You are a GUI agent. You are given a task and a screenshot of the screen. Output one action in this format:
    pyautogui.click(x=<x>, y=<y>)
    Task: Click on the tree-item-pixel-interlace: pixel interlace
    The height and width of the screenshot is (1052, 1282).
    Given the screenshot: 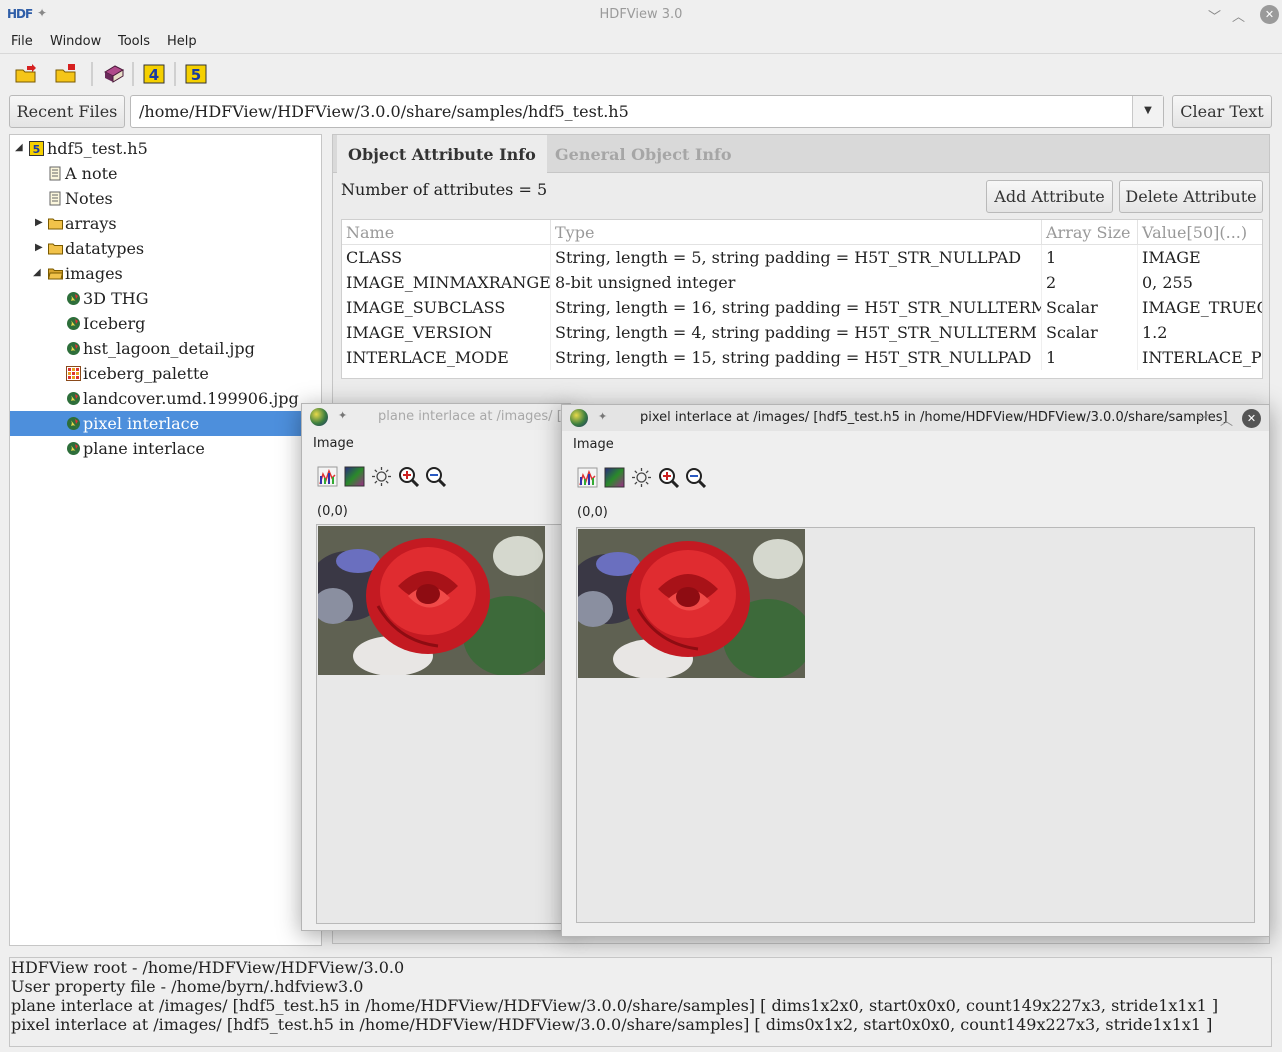 What is the action you would take?
    pyautogui.click(x=165, y=423)
    